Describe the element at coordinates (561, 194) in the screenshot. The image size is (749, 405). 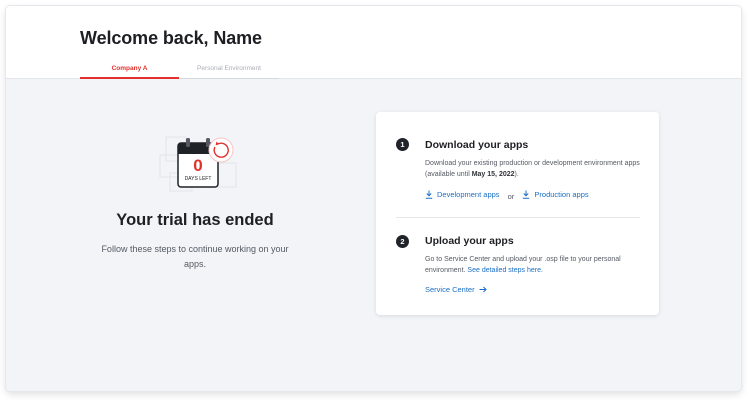
I see `production-apps-label: Production apps` at that location.